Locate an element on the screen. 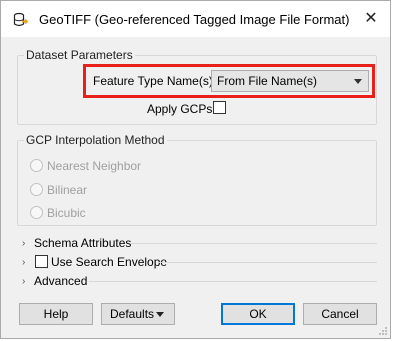  section-schema-attributes: Schema Attributes is located at coordinates (82, 243).